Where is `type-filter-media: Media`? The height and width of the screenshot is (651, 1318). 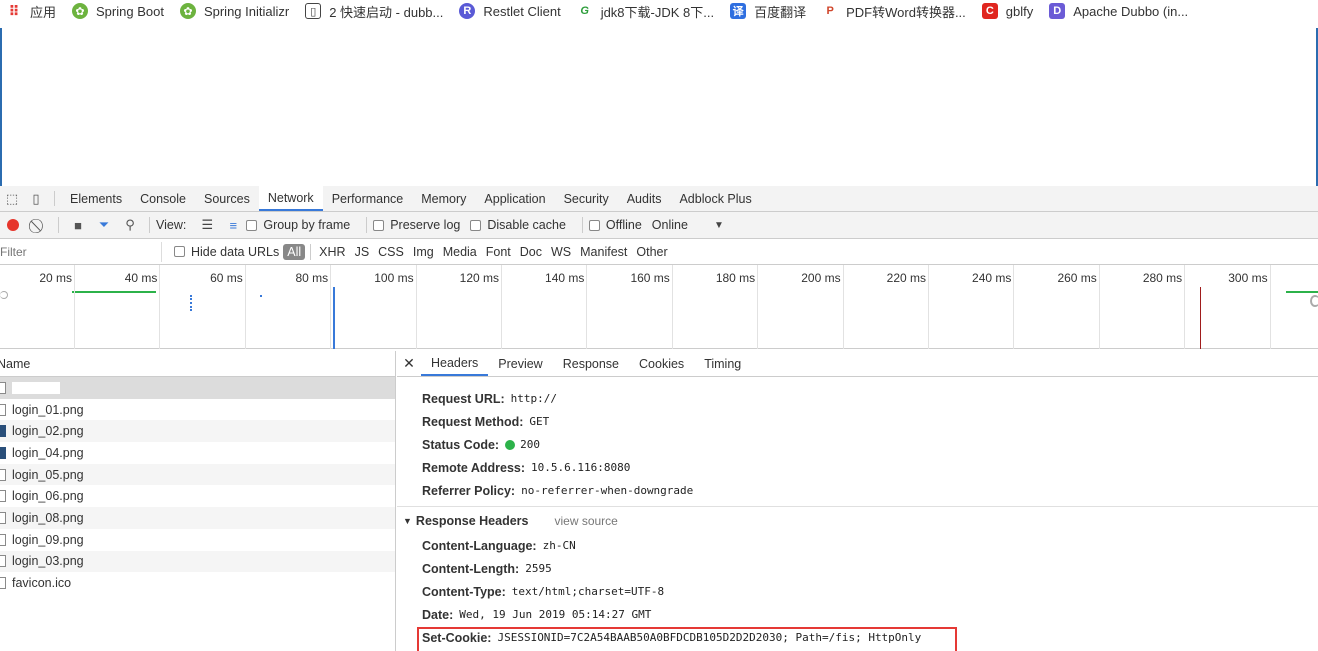 type-filter-media: Media is located at coordinates (460, 252).